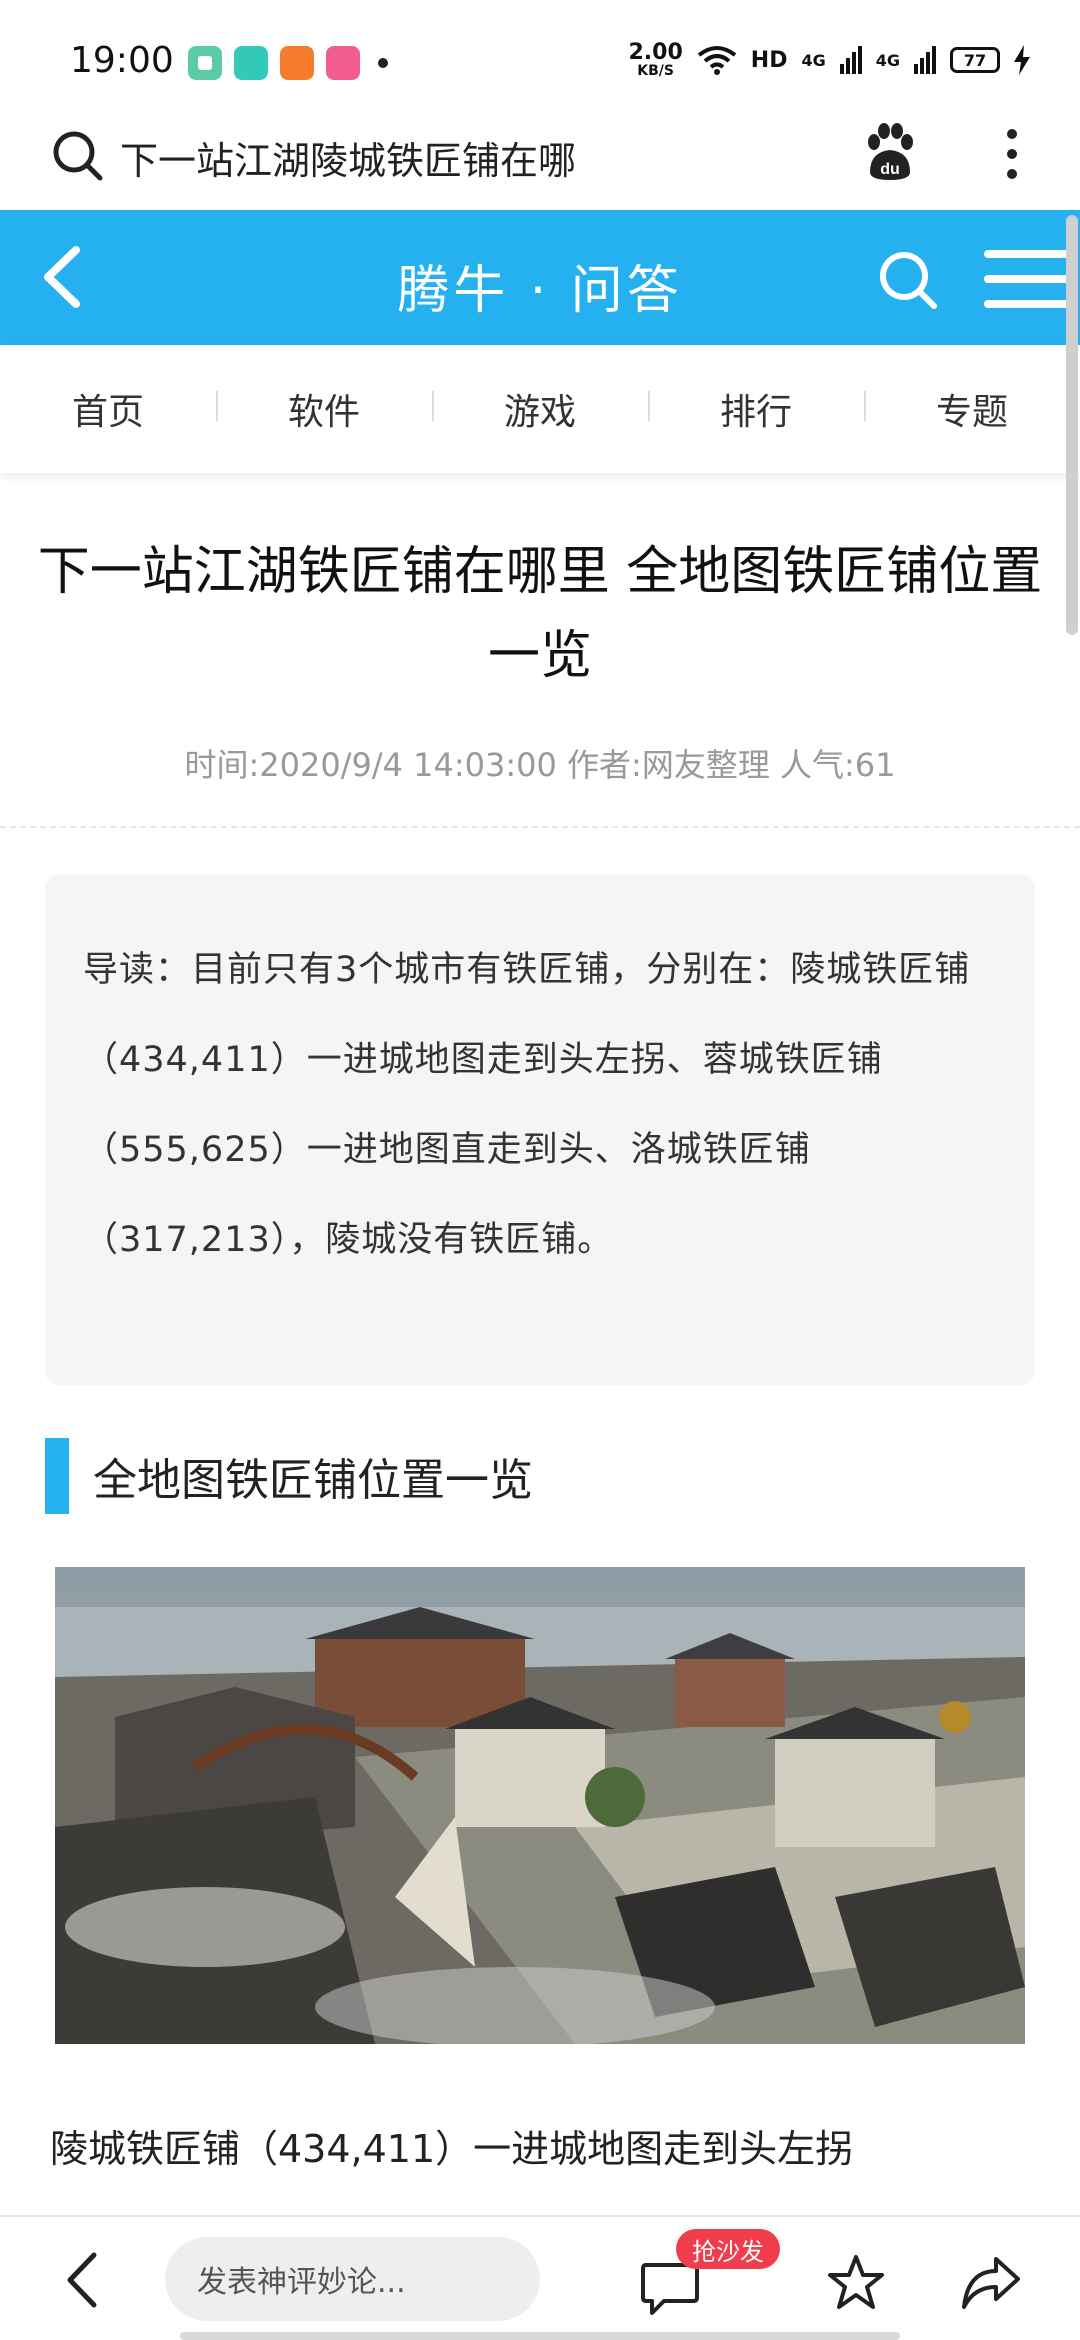  Describe the element at coordinates (108, 409) in the screenshot. I see `tab-home: 首页` at that location.